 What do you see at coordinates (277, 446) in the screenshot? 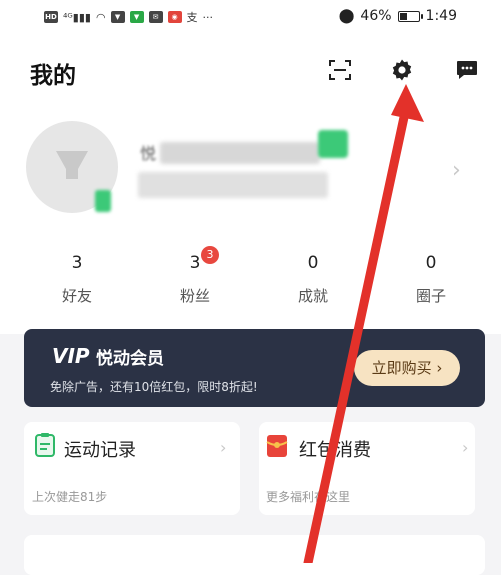
I see `red-packet-icon` at bounding box center [277, 446].